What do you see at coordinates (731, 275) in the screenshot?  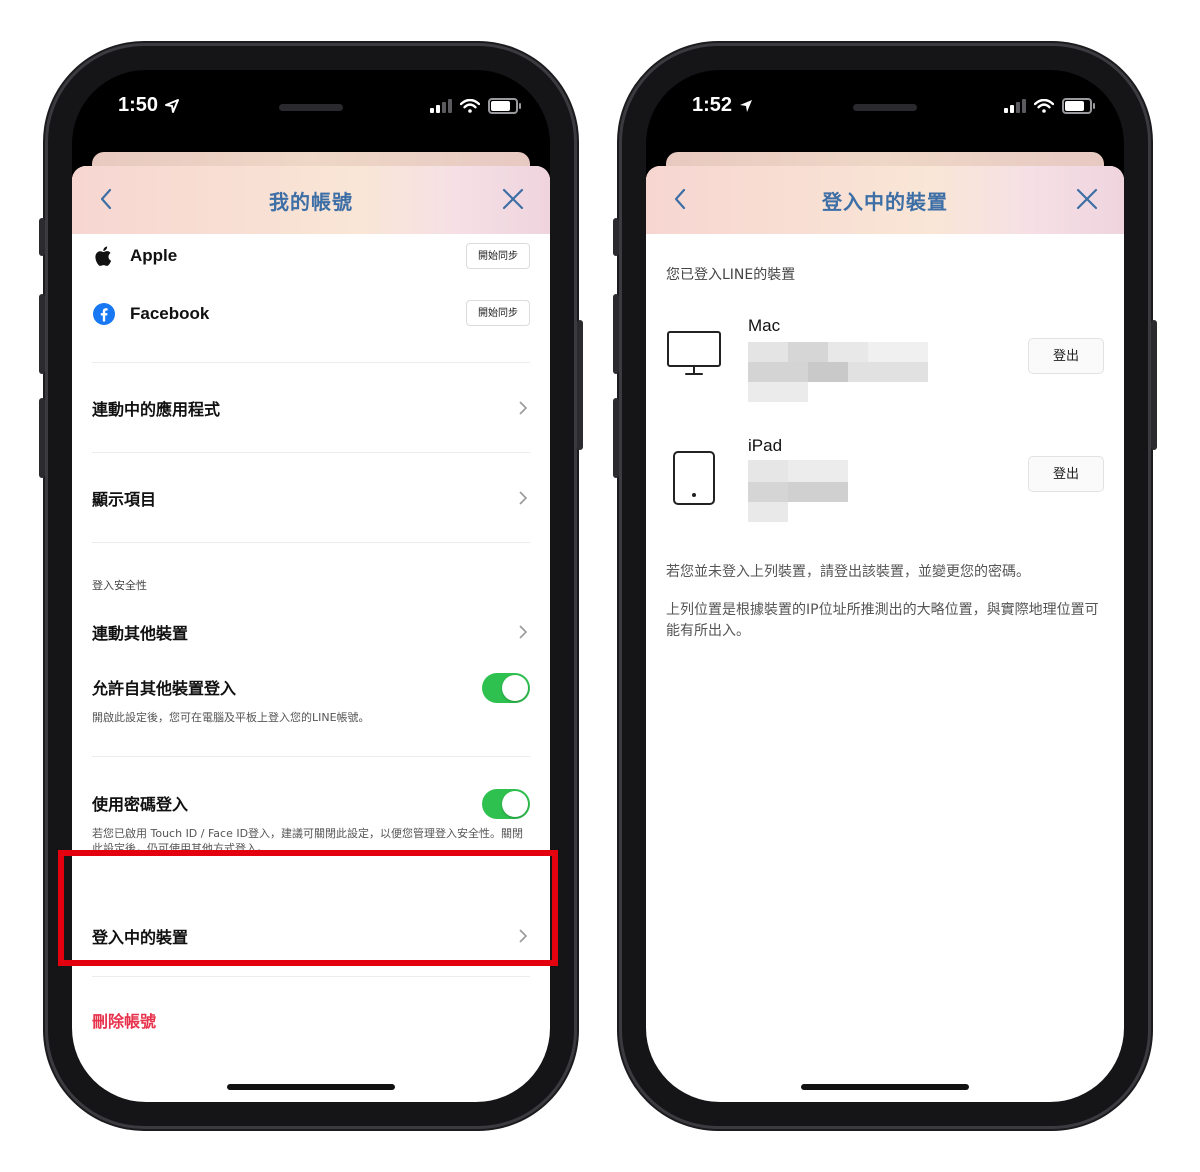 I see `devices-intro-text: 您已登入LINE的裝置` at bounding box center [731, 275].